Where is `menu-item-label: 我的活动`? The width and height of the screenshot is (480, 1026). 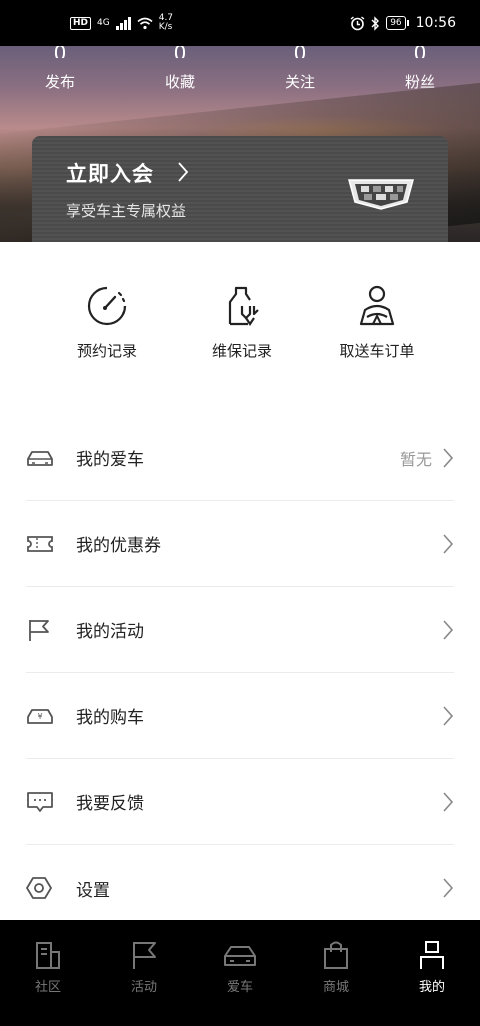
menu-item-label: 我的活动 is located at coordinates (110, 632).